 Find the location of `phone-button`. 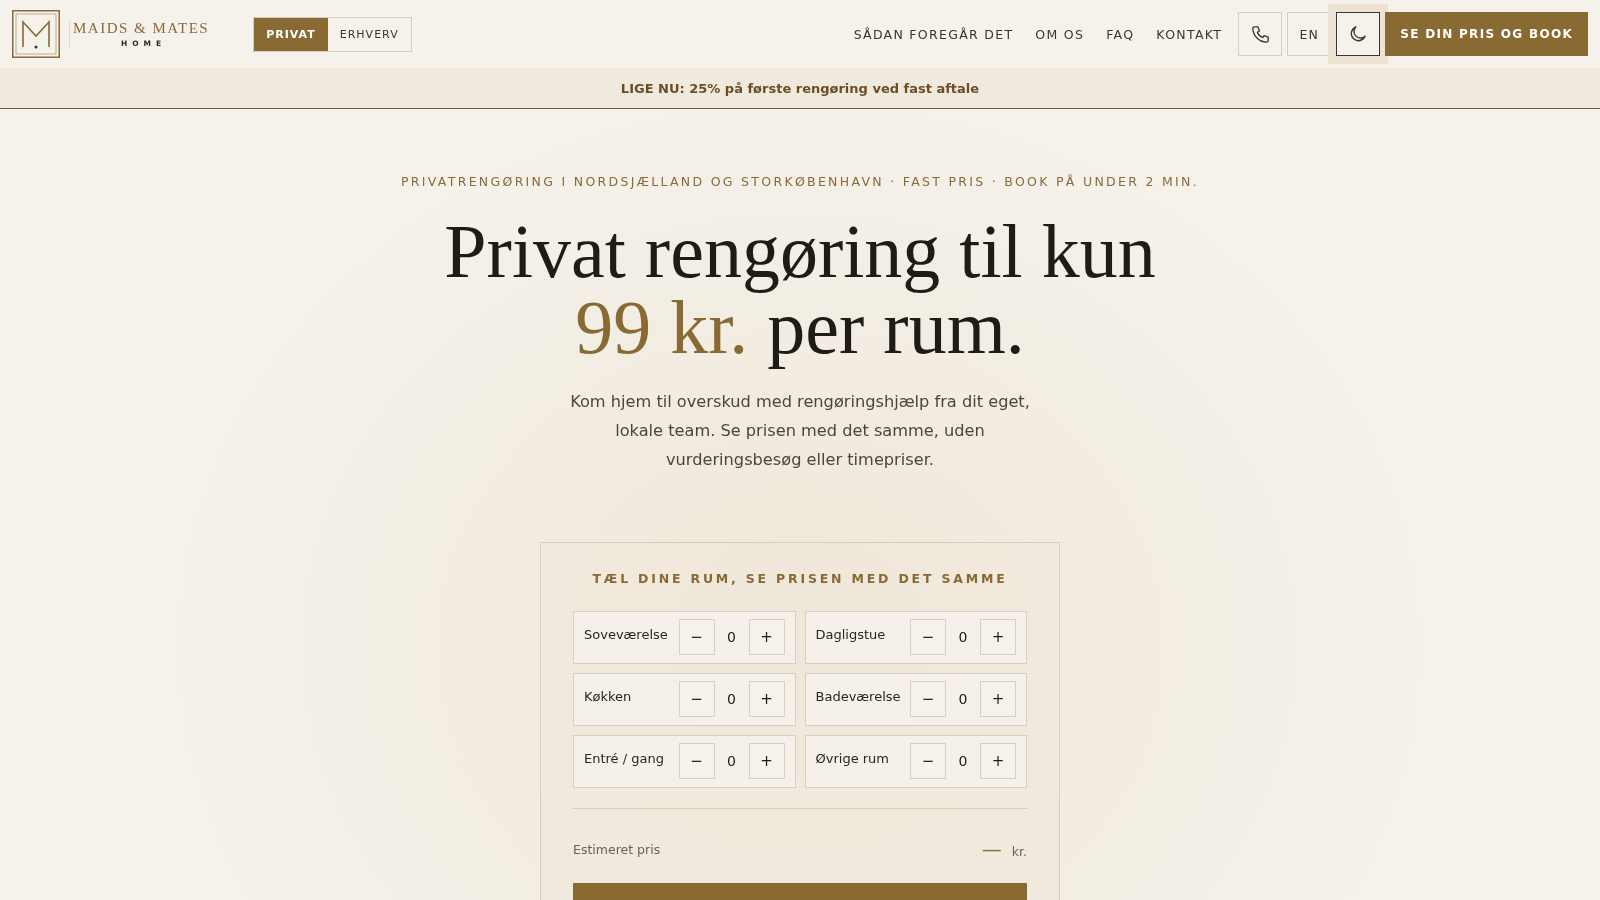

phone-button is located at coordinates (1260, 34).